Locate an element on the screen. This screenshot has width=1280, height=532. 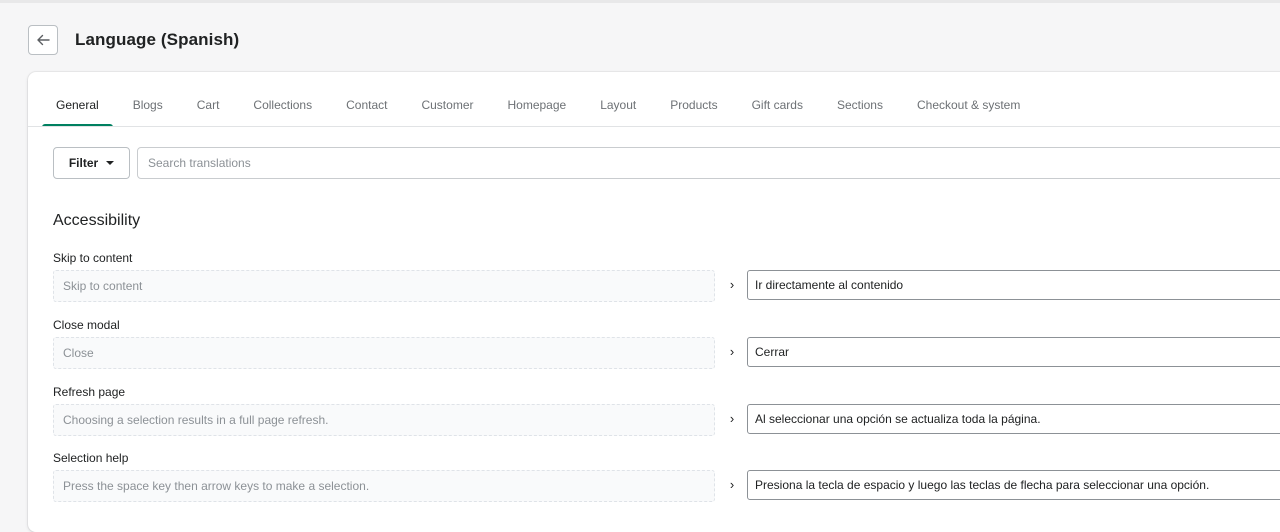
tab-checkout-system: Checkout & system is located at coordinates (968, 105).